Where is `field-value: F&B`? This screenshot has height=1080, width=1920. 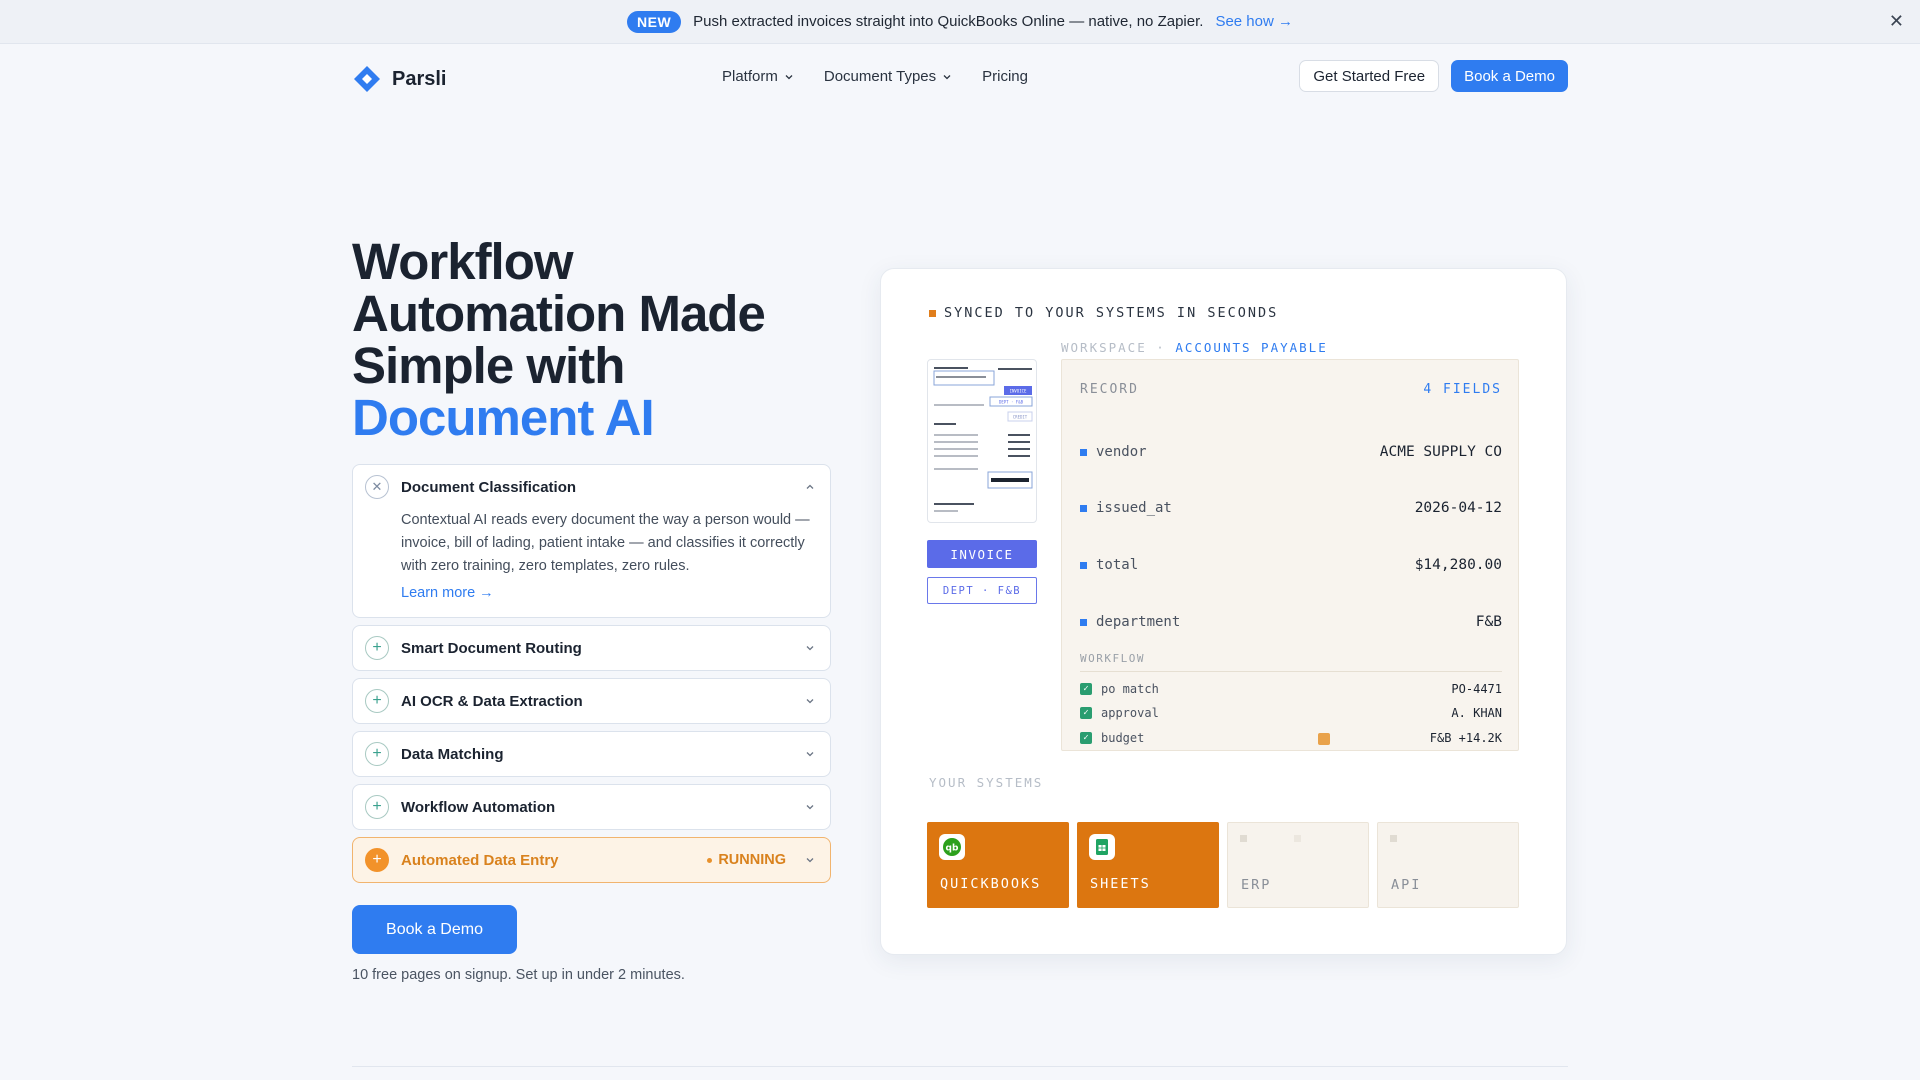
field-value: F&B is located at coordinates (1488, 622).